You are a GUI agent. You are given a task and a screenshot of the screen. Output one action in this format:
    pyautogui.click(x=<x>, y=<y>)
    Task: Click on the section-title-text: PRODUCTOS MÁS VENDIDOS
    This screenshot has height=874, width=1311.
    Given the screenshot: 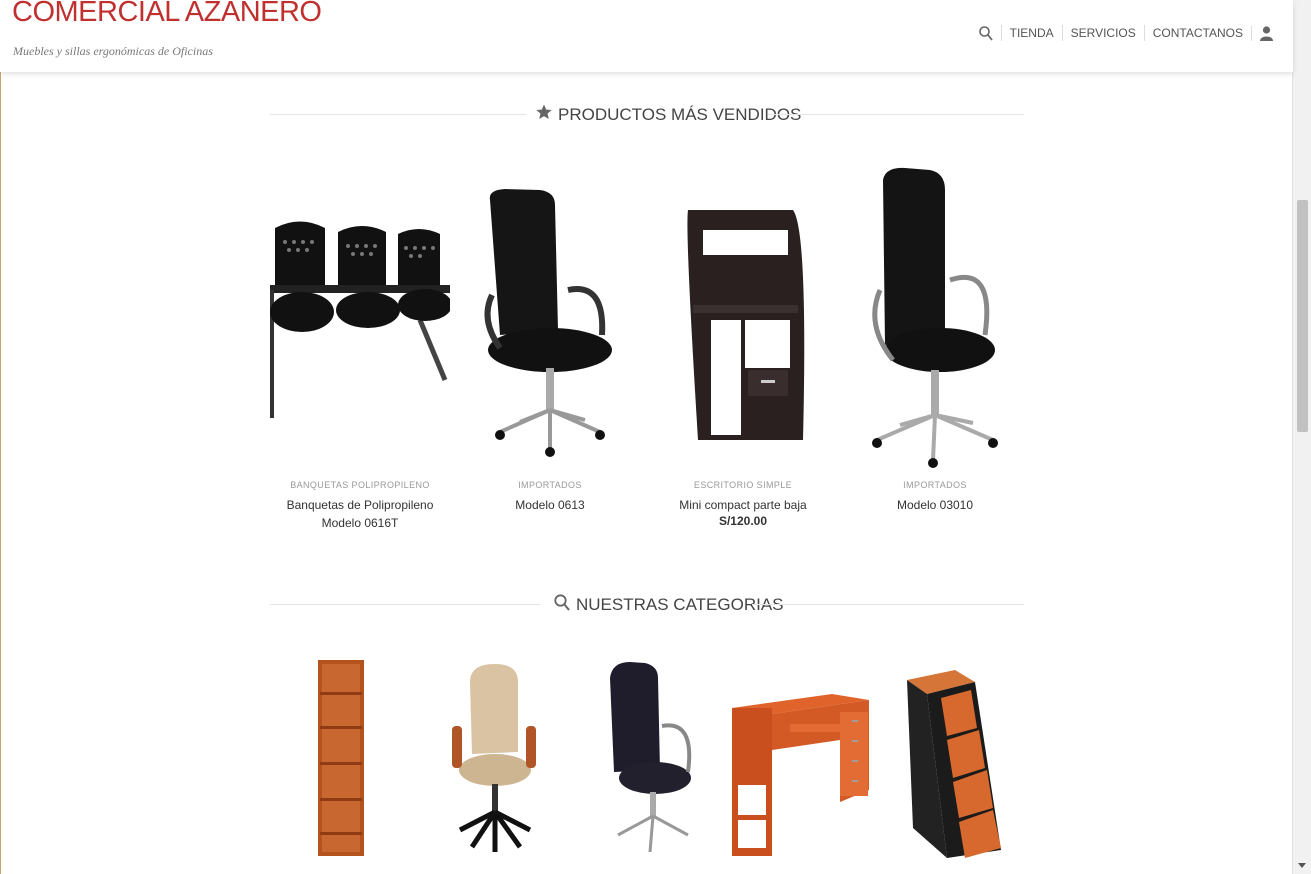 What is the action you would take?
    pyautogui.click(x=680, y=114)
    